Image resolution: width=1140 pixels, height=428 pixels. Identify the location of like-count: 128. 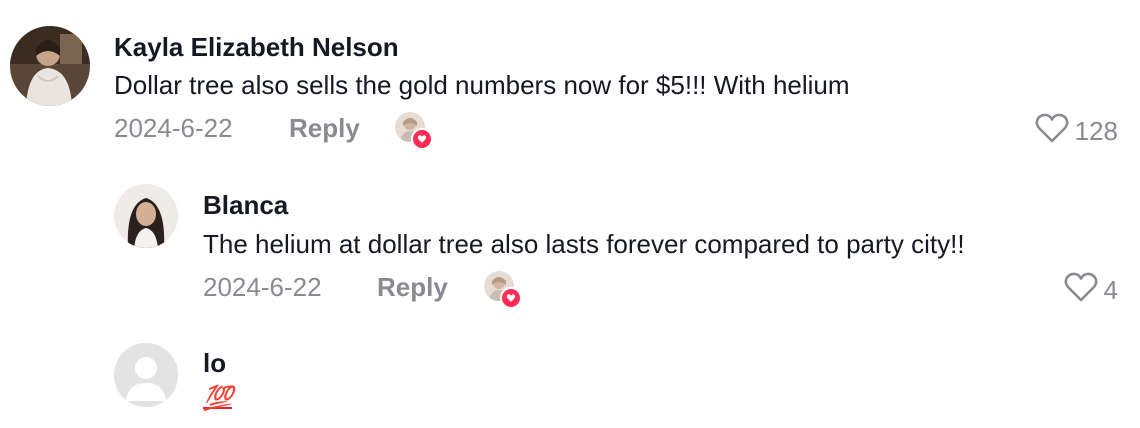
(1096, 130).